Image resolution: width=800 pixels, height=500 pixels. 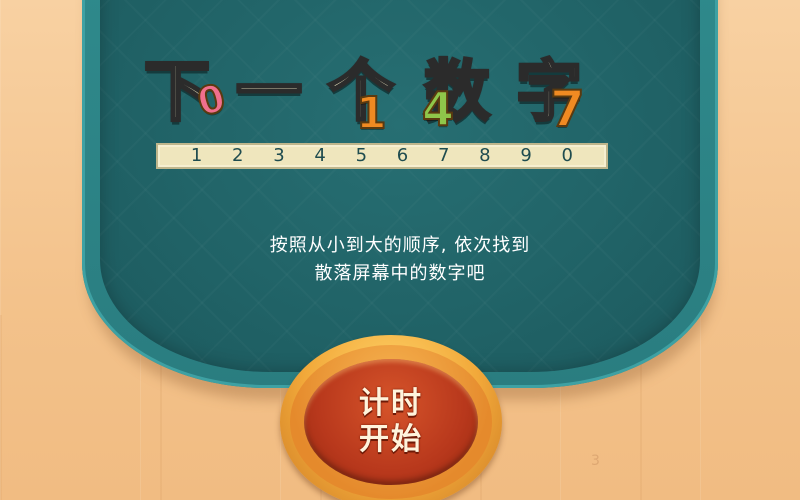 I want to click on strip-digit: 0, so click(x=567, y=155).